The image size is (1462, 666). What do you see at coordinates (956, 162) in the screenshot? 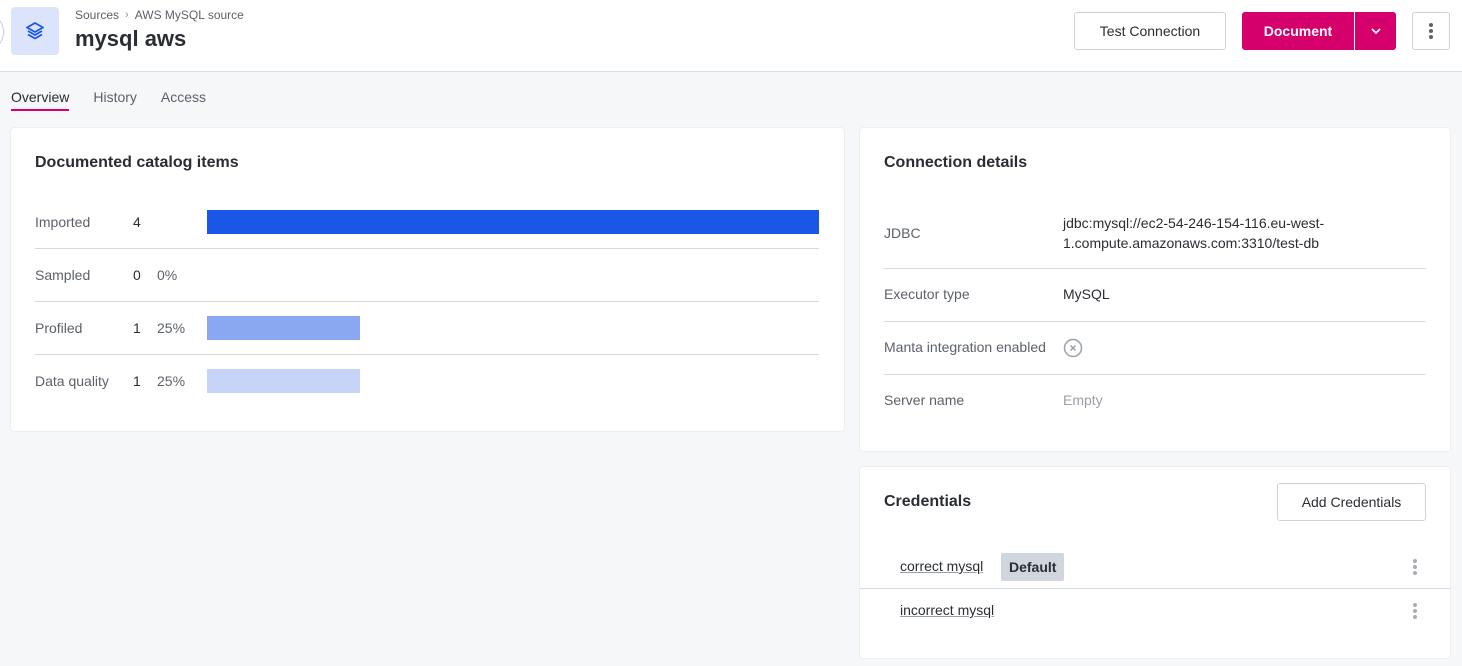
I see `card-title: Connection details` at bounding box center [956, 162].